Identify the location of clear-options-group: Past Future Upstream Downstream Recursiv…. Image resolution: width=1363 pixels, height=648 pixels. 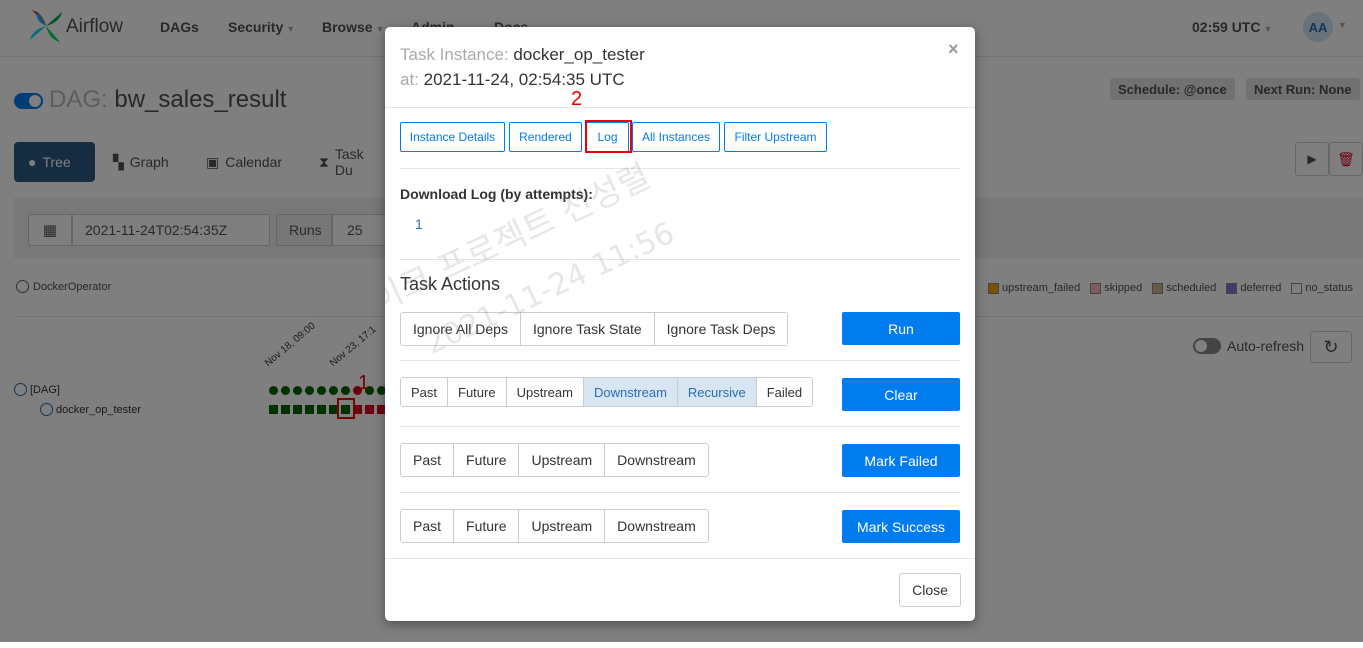
(607, 392).